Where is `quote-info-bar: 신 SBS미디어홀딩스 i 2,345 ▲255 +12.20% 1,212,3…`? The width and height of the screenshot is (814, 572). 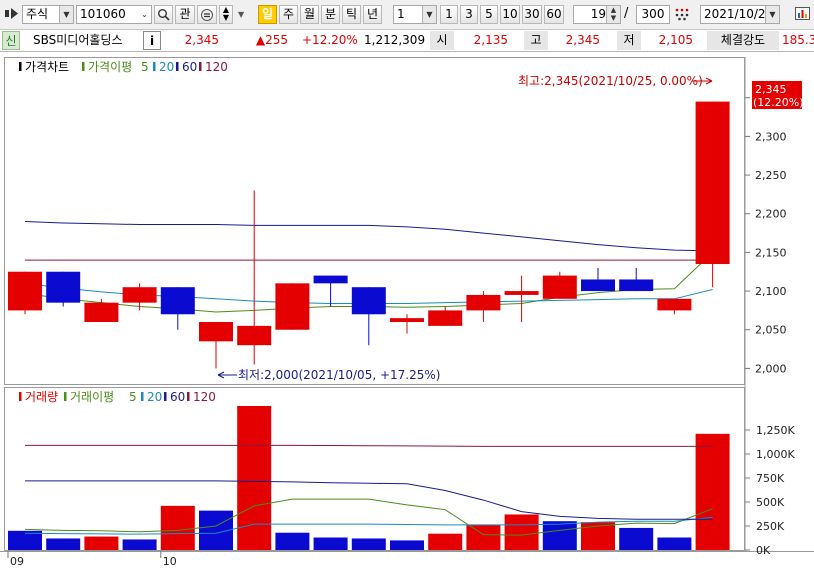
quote-info-bar: 신 SBS미디어홀딩스 i 2,345 ▲255 +12.20% 1,212,3… is located at coordinates (407, 41).